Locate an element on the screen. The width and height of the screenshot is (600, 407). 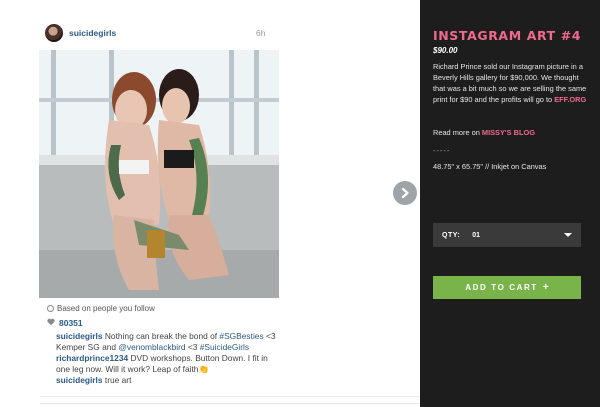
post-username: suicidegirls is located at coordinates (92, 33).